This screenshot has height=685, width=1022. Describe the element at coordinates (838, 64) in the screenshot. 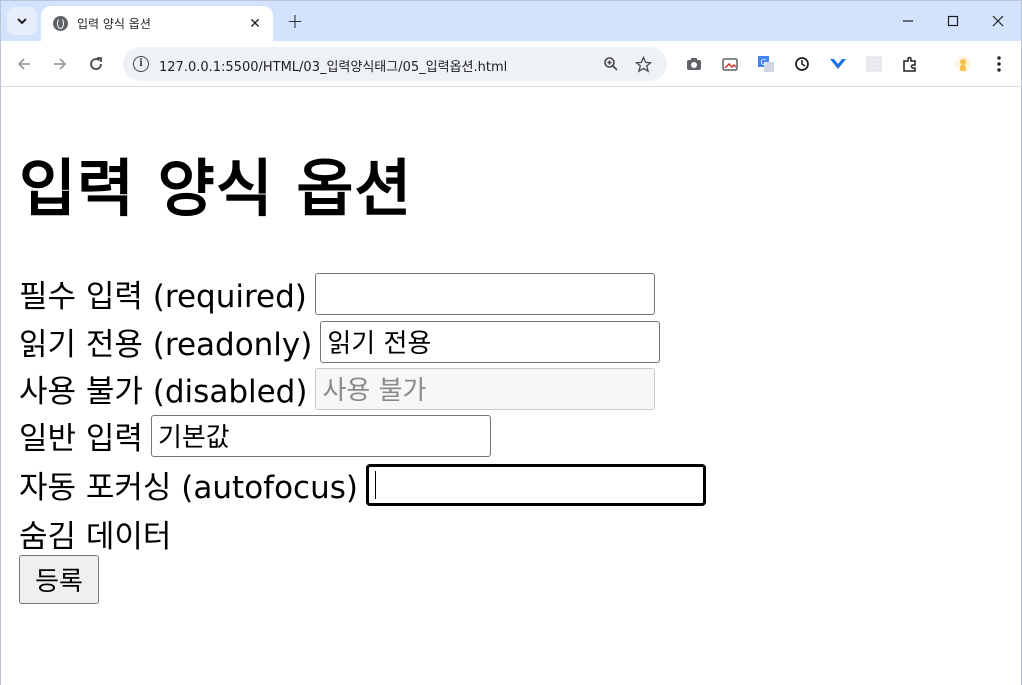

I see `download-extension-icon` at that location.